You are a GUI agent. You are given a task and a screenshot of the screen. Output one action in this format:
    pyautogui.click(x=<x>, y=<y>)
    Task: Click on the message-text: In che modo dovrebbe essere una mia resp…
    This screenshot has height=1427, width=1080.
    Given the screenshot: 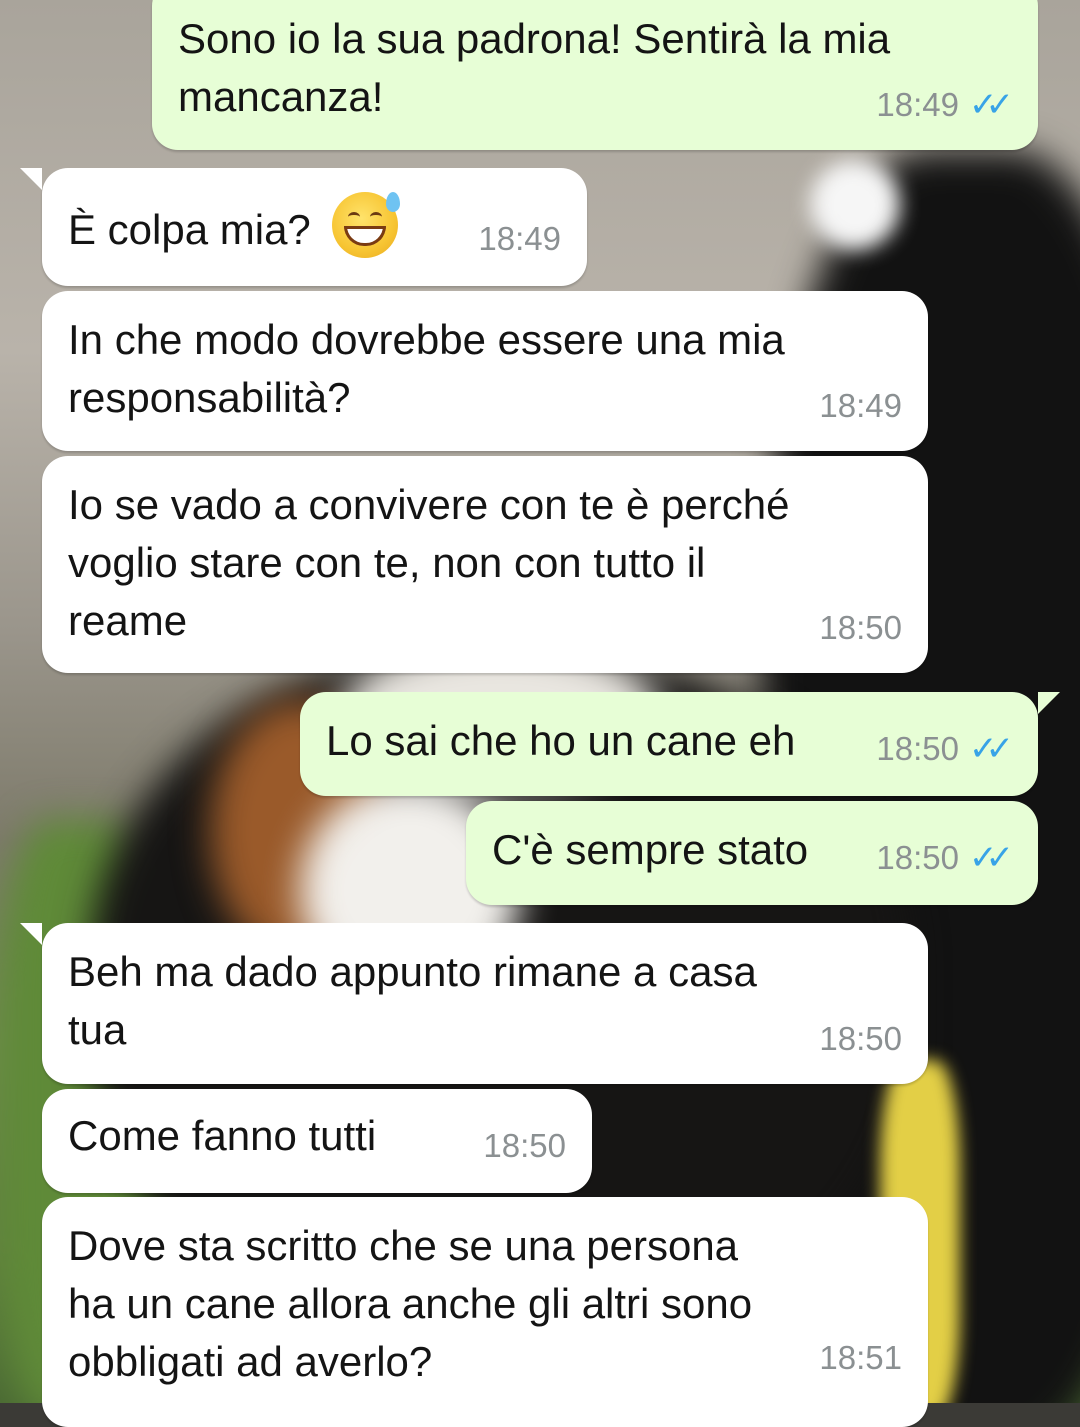 What is the action you would take?
    pyautogui.click(x=426, y=368)
    